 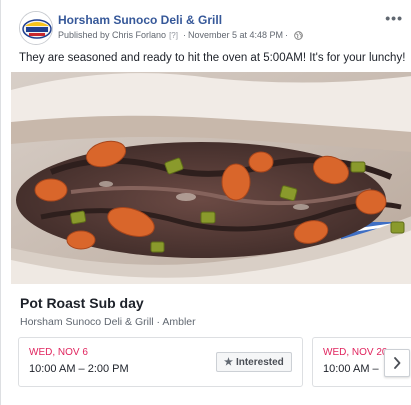 I want to click on event-date-label: WED, NOV 6, so click(x=58, y=352).